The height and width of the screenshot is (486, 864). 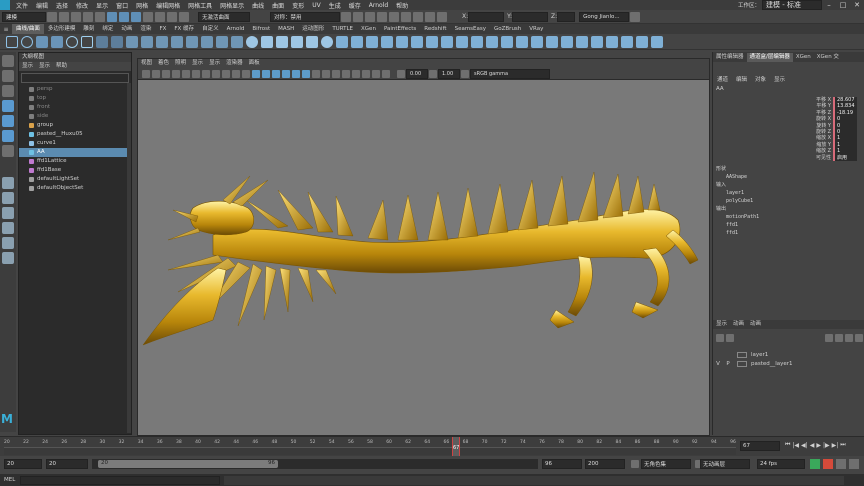 I want to click on lasso-tool-icon, so click(x=8, y=76).